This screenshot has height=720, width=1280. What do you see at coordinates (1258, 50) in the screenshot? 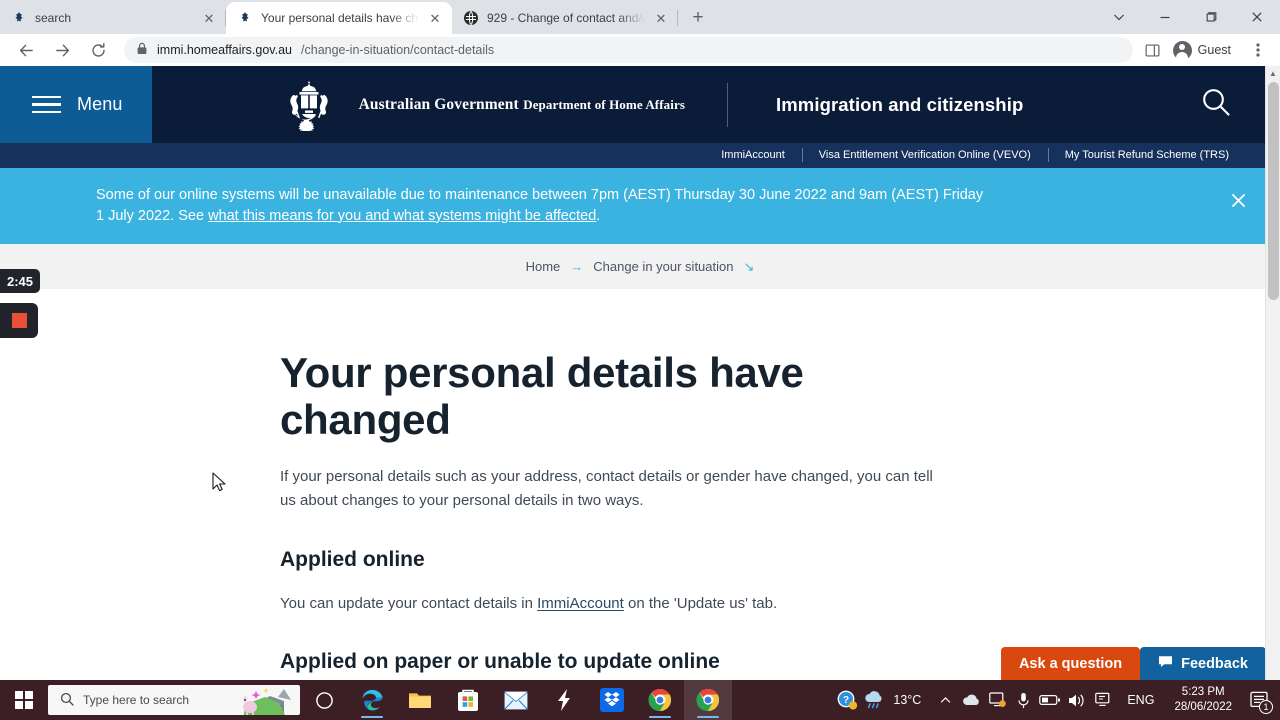
I see `three-dot-menu-icon` at bounding box center [1258, 50].